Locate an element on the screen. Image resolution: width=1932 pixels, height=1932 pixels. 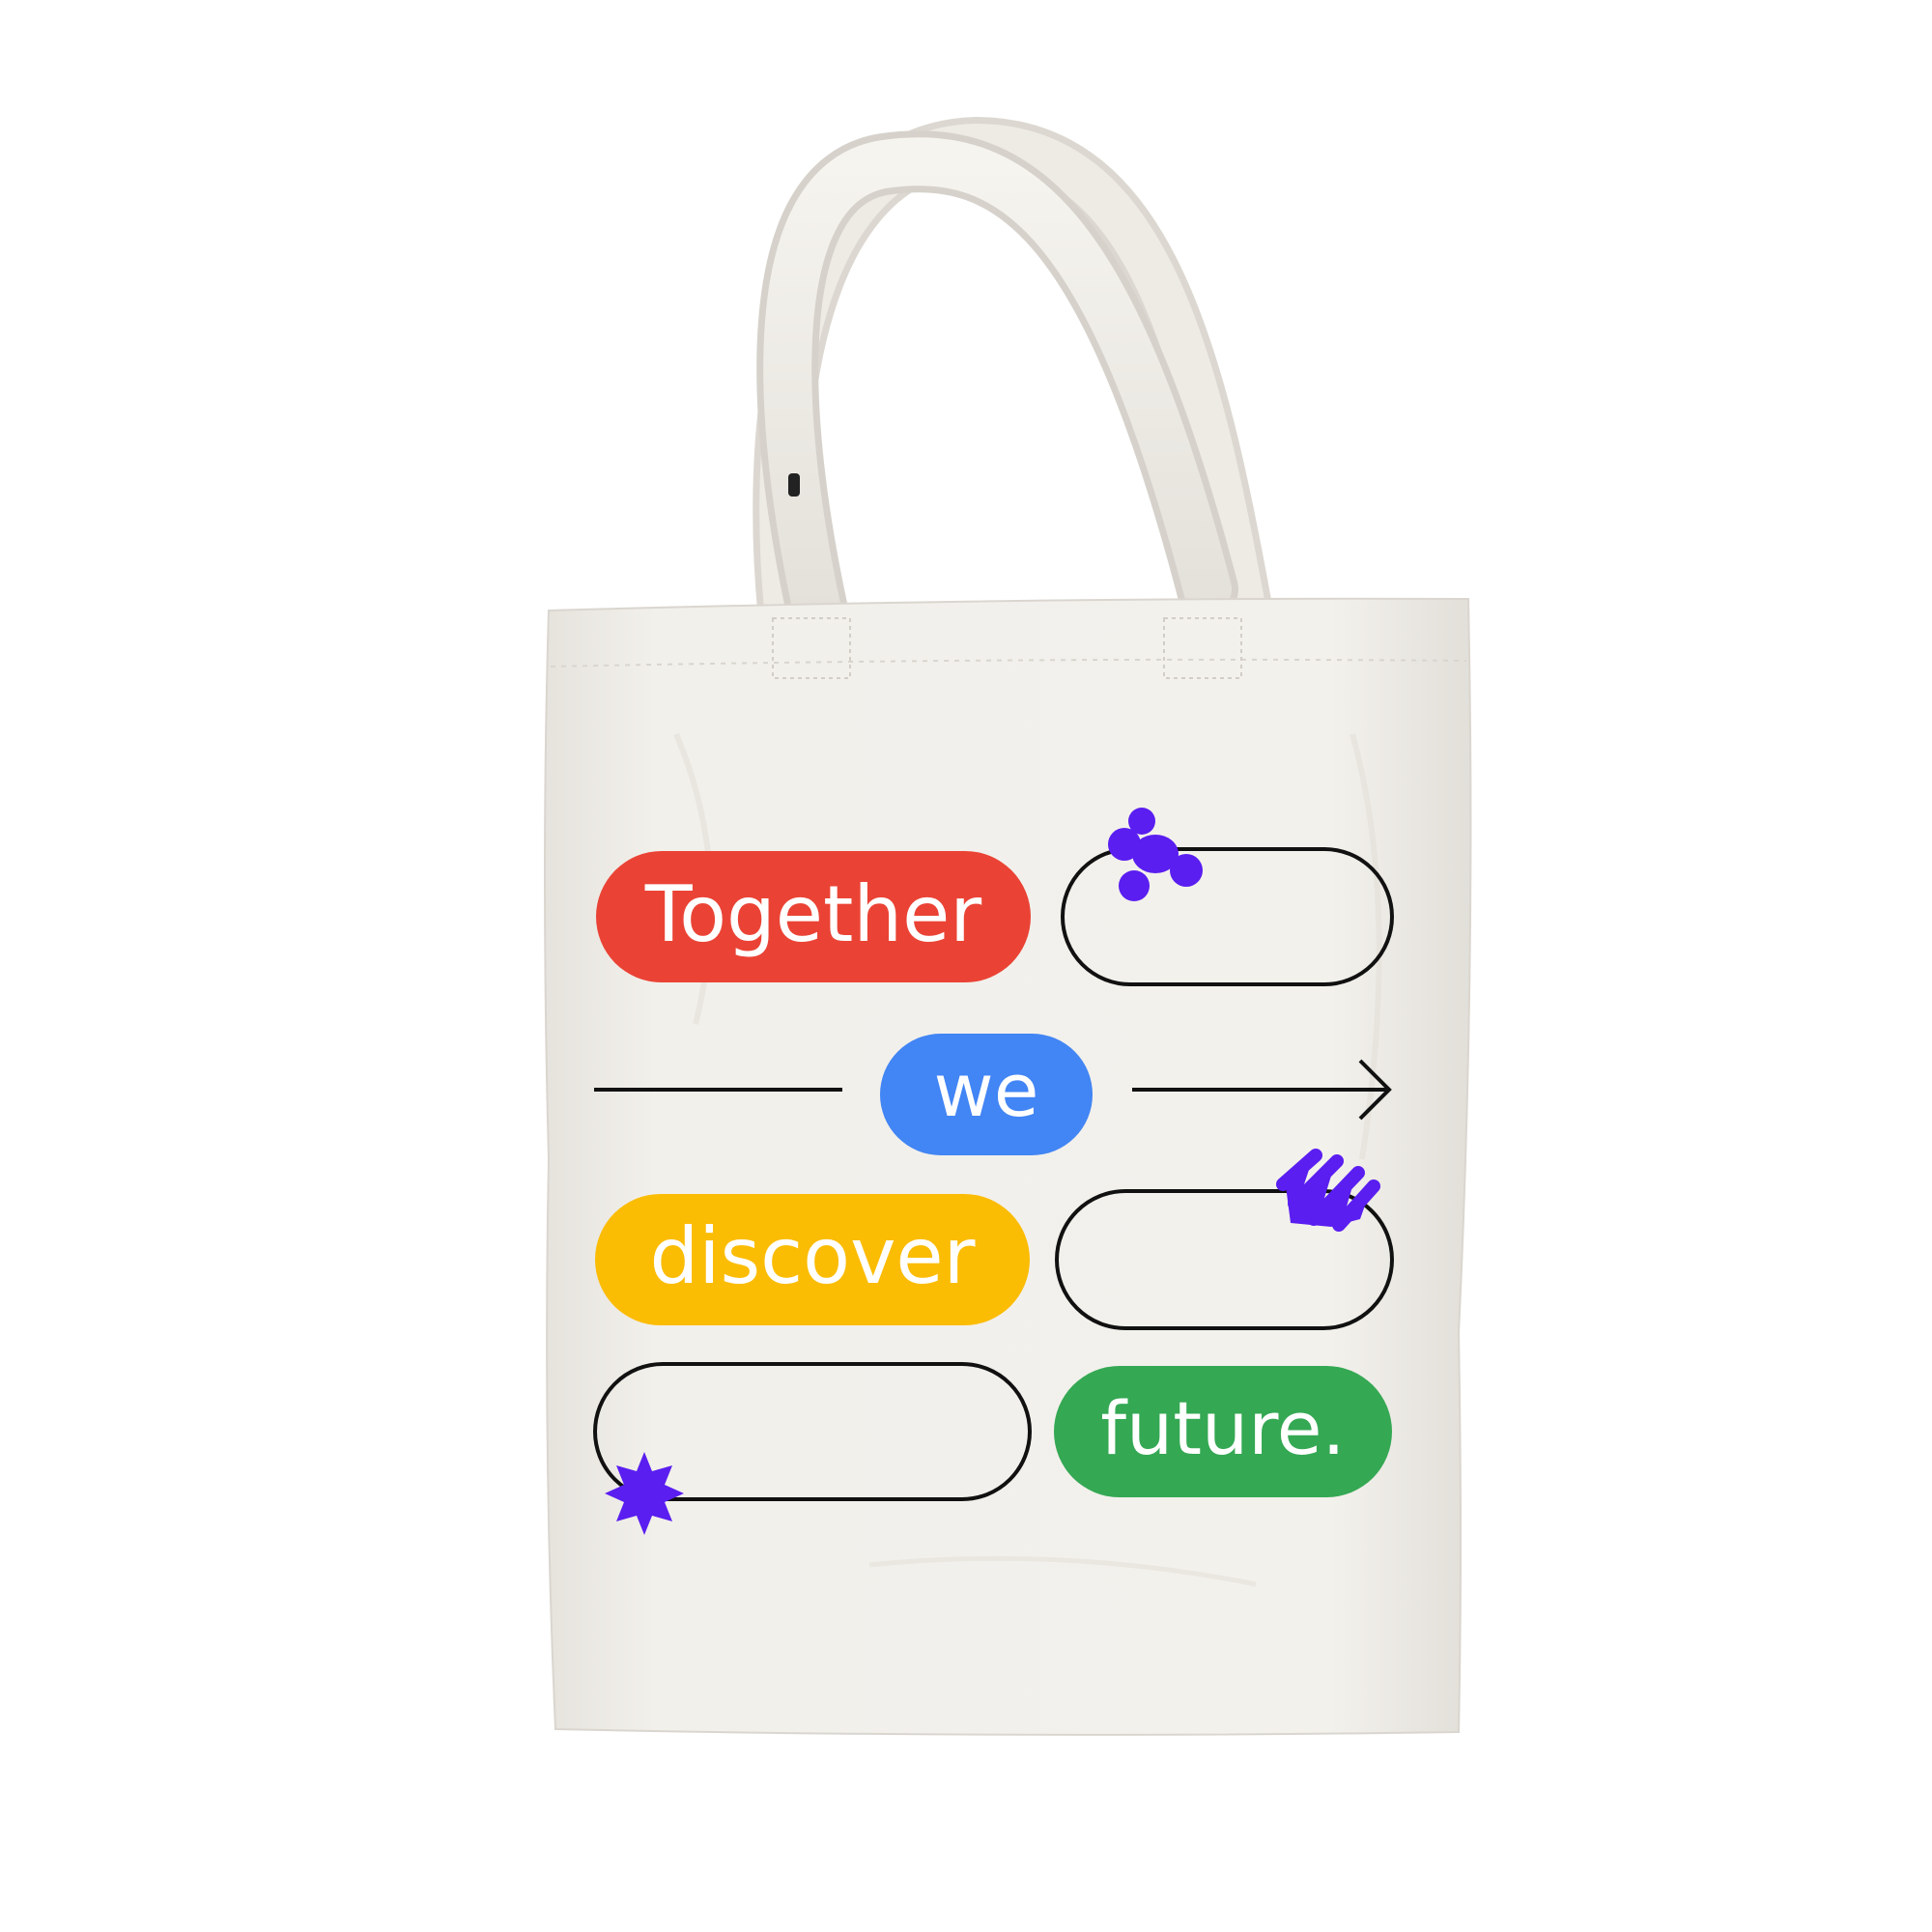
together-pill: Together is located at coordinates (813, 916).